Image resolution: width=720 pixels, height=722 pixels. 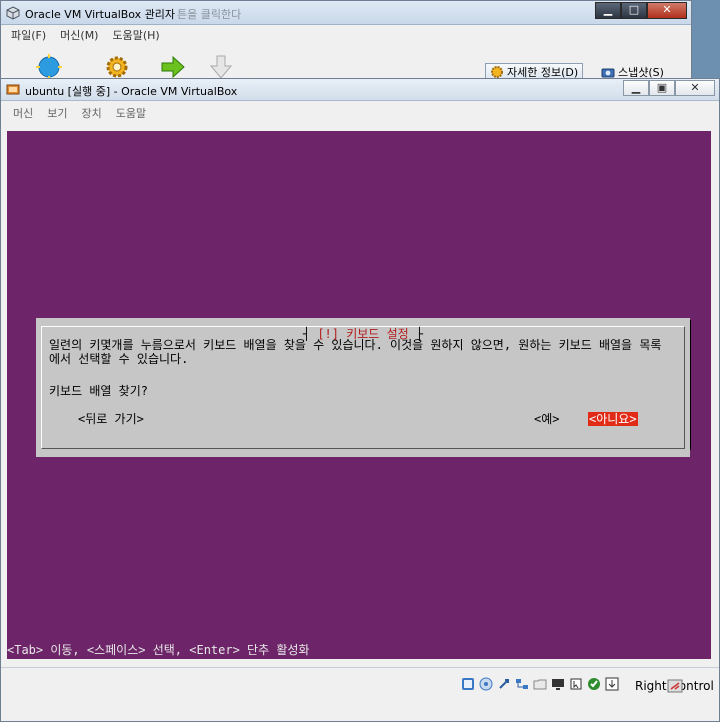 What do you see at coordinates (209, 14) in the screenshot?
I see `manager-title-ghost-text: 튼을 클릭한다` at bounding box center [209, 14].